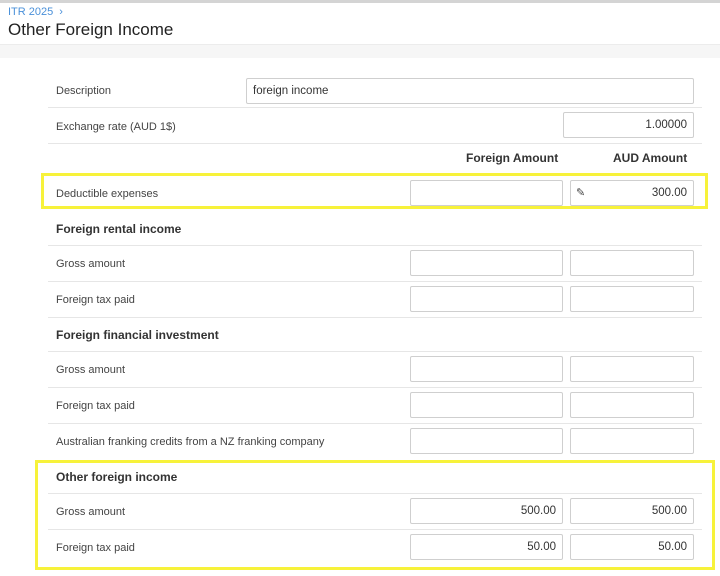  What do you see at coordinates (117, 477) in the screenshot?
I see `other-section-title: Other foreign income` at bounding box center [117, 477].